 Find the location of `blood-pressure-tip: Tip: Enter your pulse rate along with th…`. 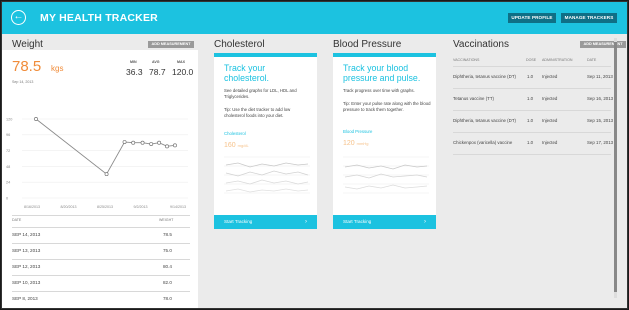

blood-pressure-tip: Tip: Enter your pulse rate along with th… is located at coordinates (387, 106).